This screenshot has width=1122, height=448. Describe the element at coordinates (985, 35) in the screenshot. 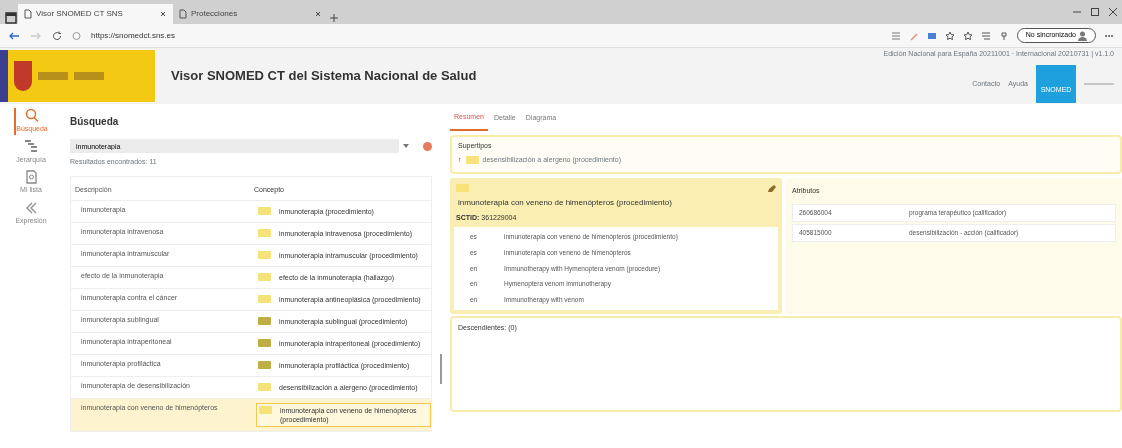

I see `collections-icon` at that location.